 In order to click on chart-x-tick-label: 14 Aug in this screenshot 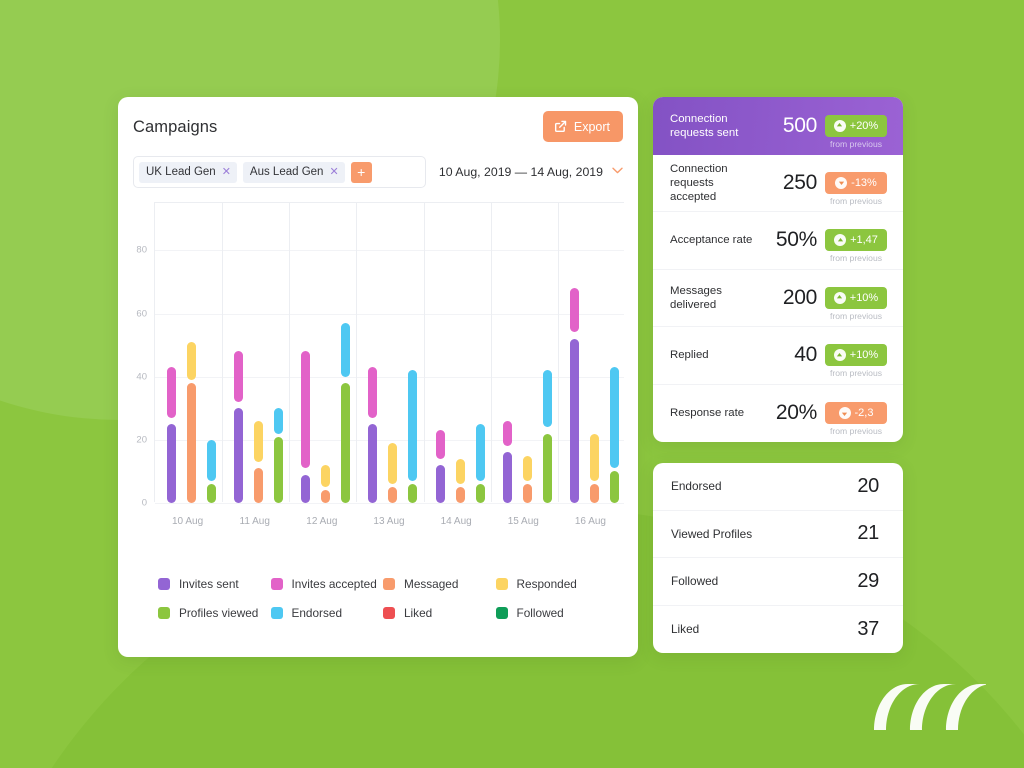, I will do `click(456, 521)`.